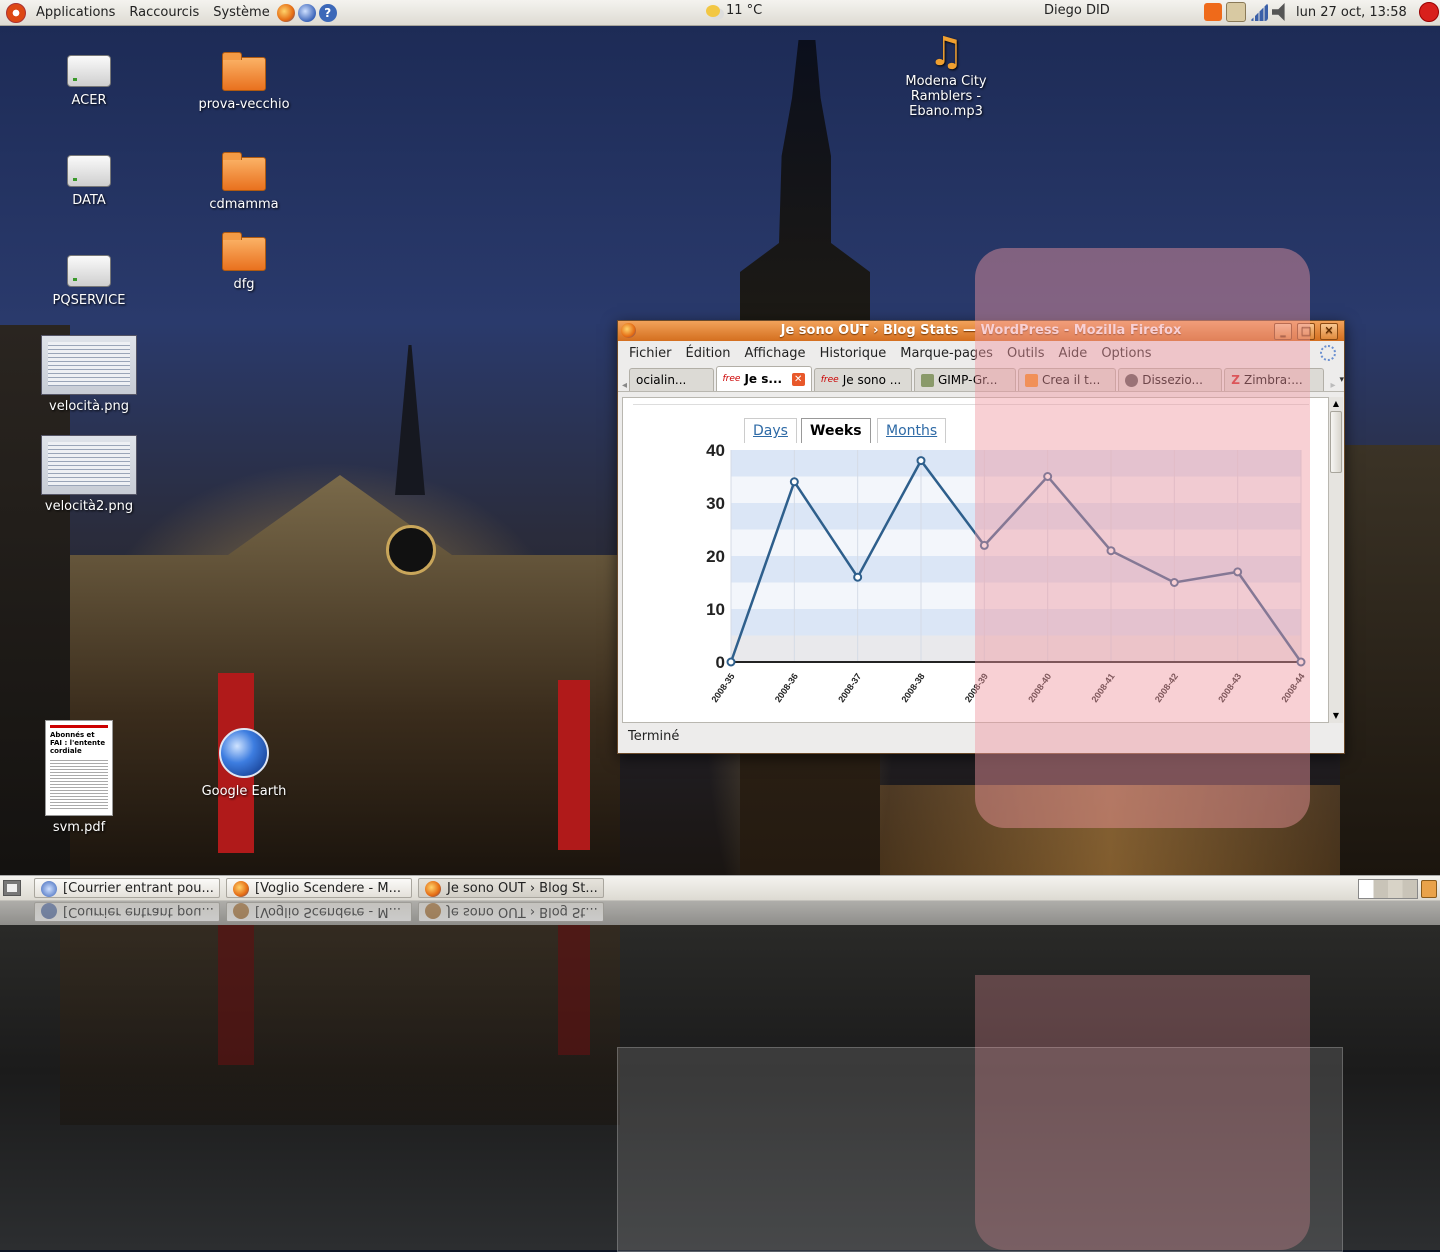 The width and height of the screenshot is (1440, 1252). I want to click on maximize-button: □, so click(1306, 331).